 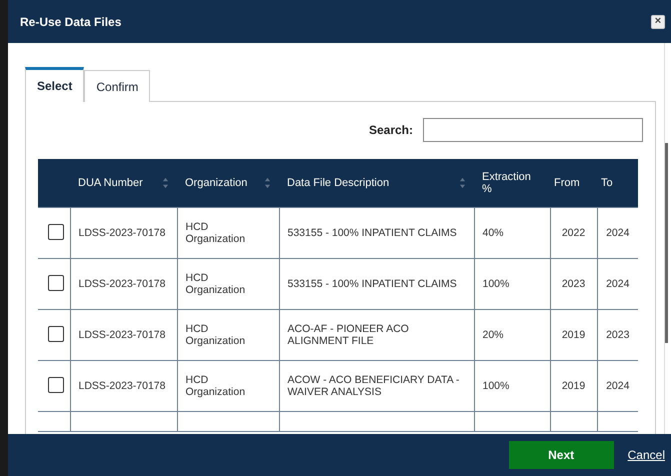 I want to click on table-cell: 40%, so click(x=512, y=232).